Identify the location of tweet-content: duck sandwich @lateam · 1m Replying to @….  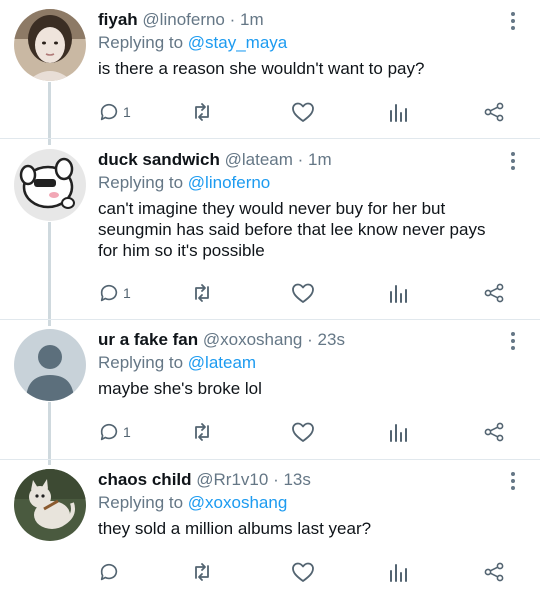
(299, 205).